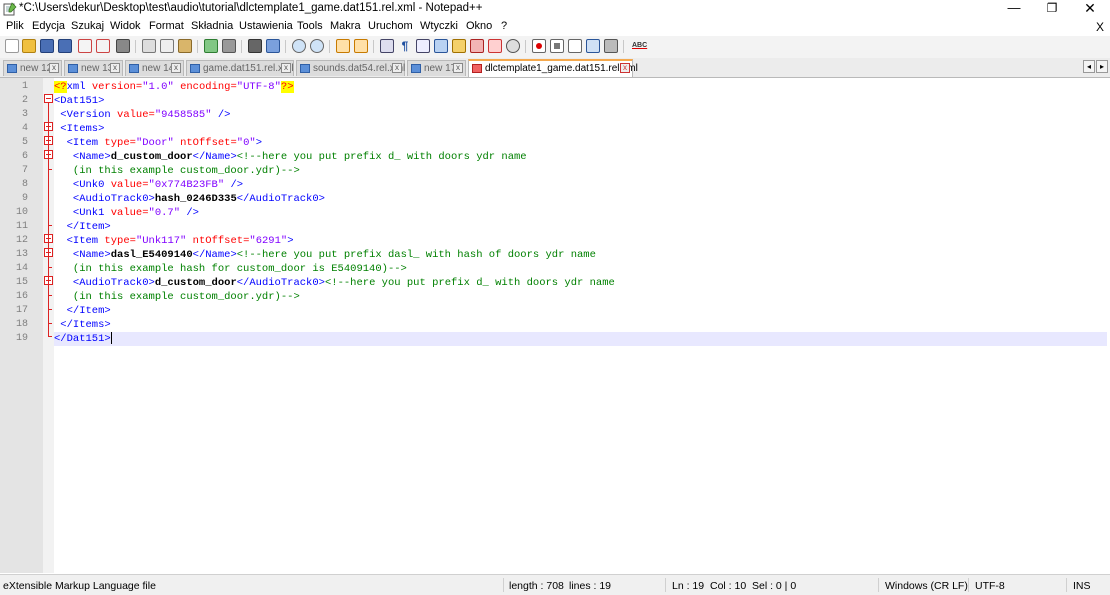 Image resolution: width=1110 pixels, height=595 pixels. Describe the element at coordinates (557, 46) in the screenshot. I see `stop-record-icon` at that location.